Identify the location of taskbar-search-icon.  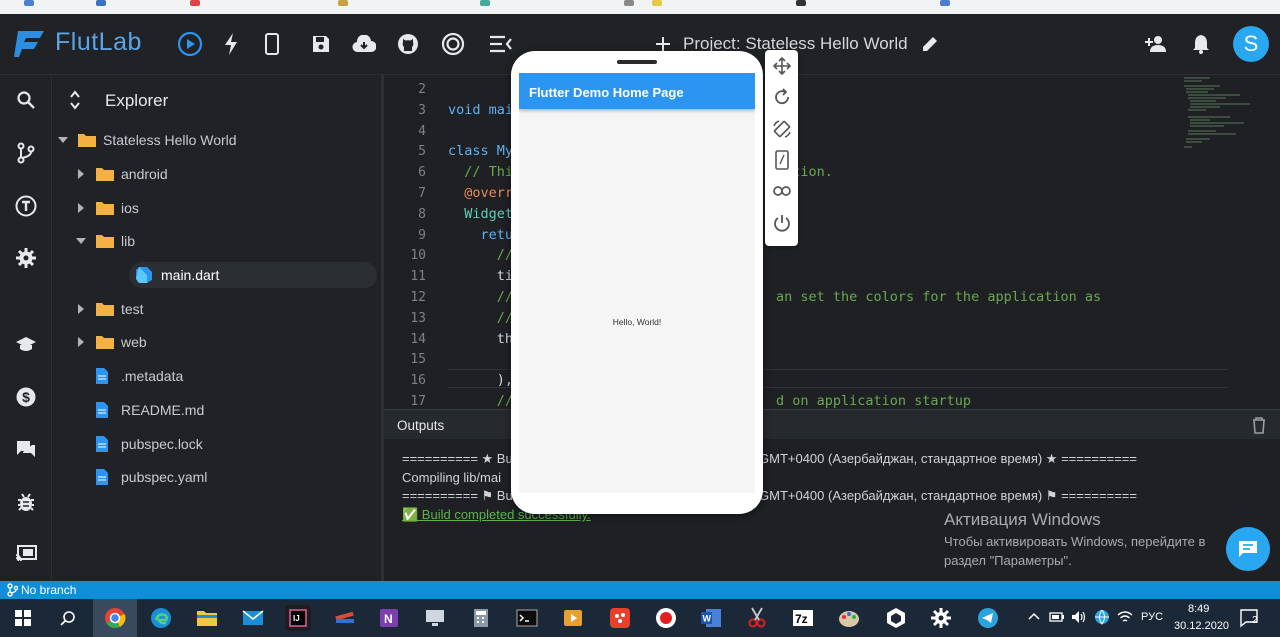
(68, 618).